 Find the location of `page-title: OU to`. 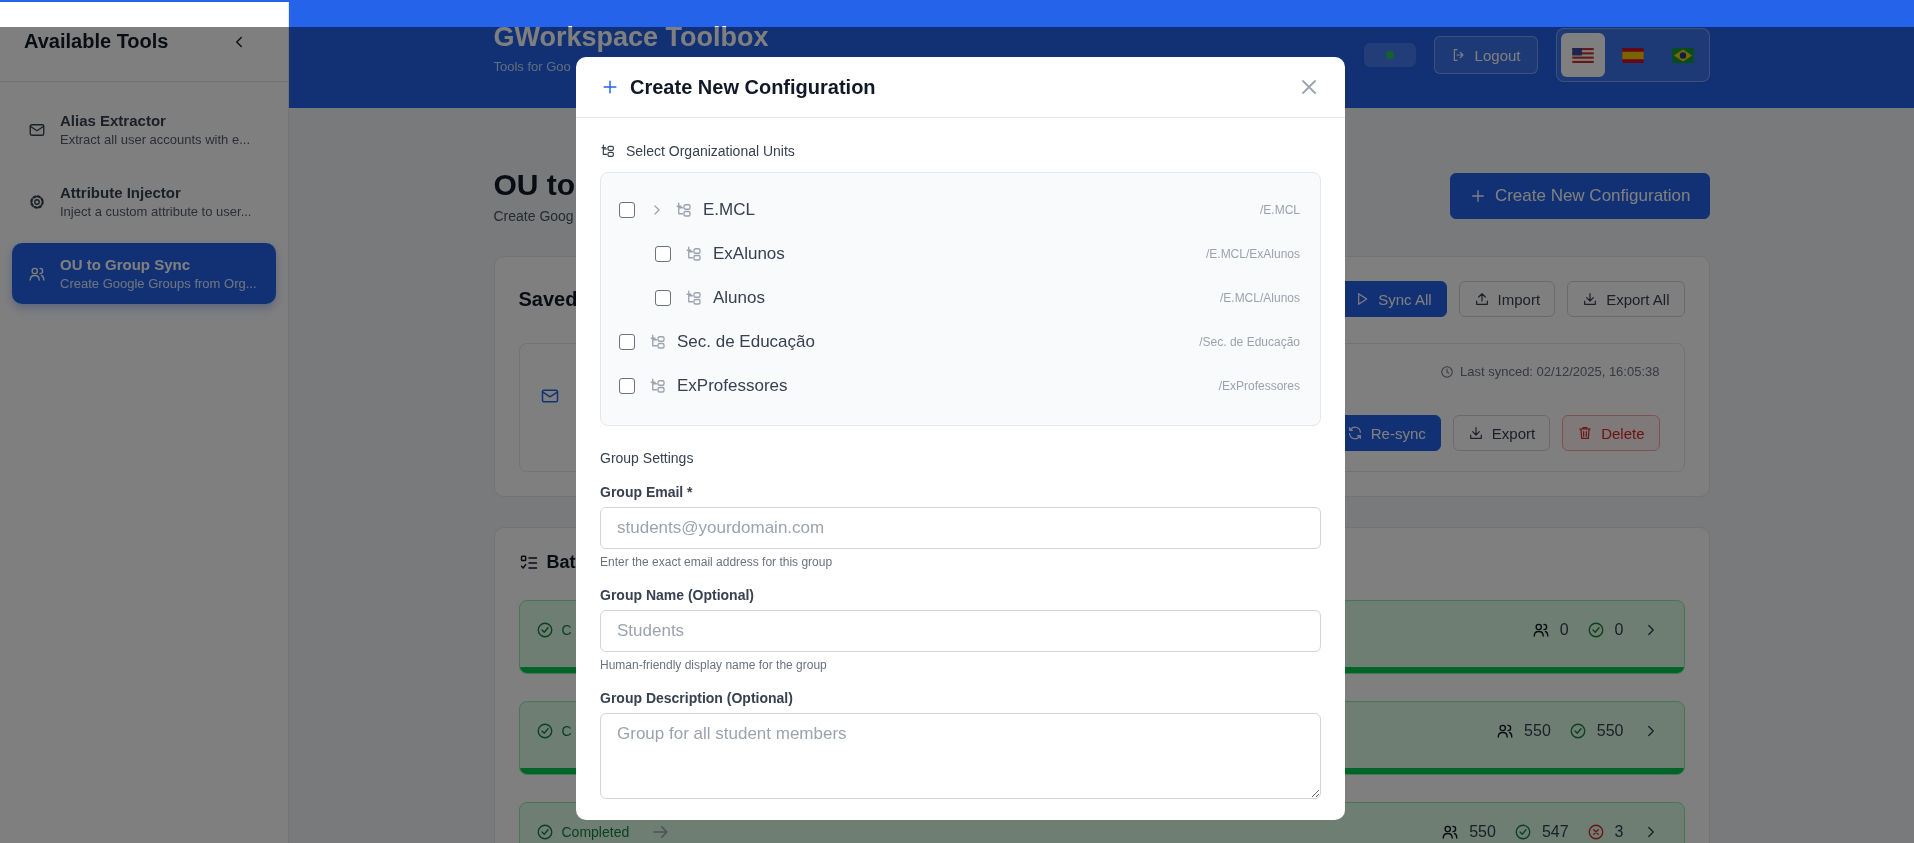

page-title: OU to is located at coordinates (534, 185).